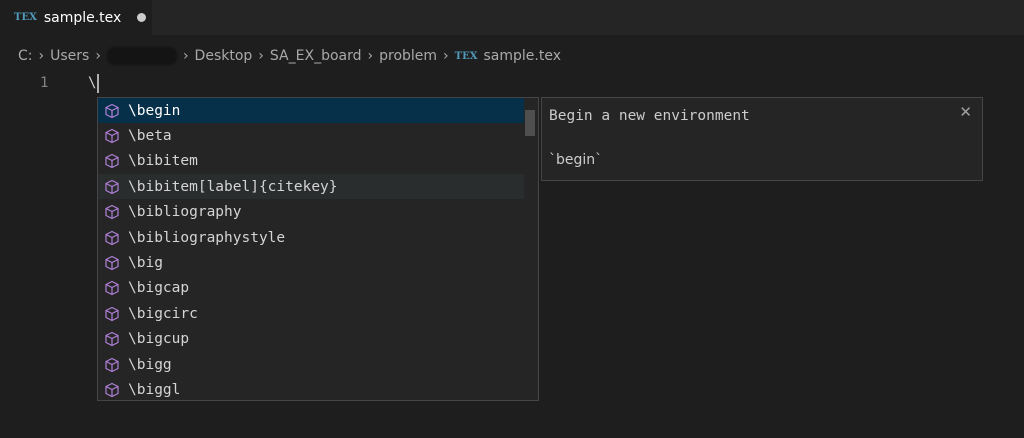 This screenshot has width=1024, height=438. Describe the element at coordinates (311, 339) in the screenshot. I see `suggestion-item: \bigcup` at that location.